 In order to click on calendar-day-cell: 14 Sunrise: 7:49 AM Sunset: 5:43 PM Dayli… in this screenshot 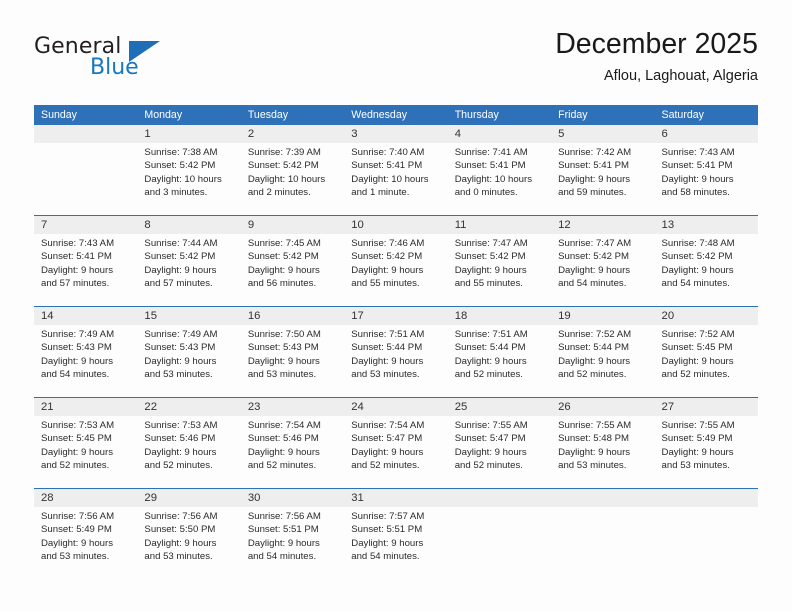, I will do `click(85, 352)`.